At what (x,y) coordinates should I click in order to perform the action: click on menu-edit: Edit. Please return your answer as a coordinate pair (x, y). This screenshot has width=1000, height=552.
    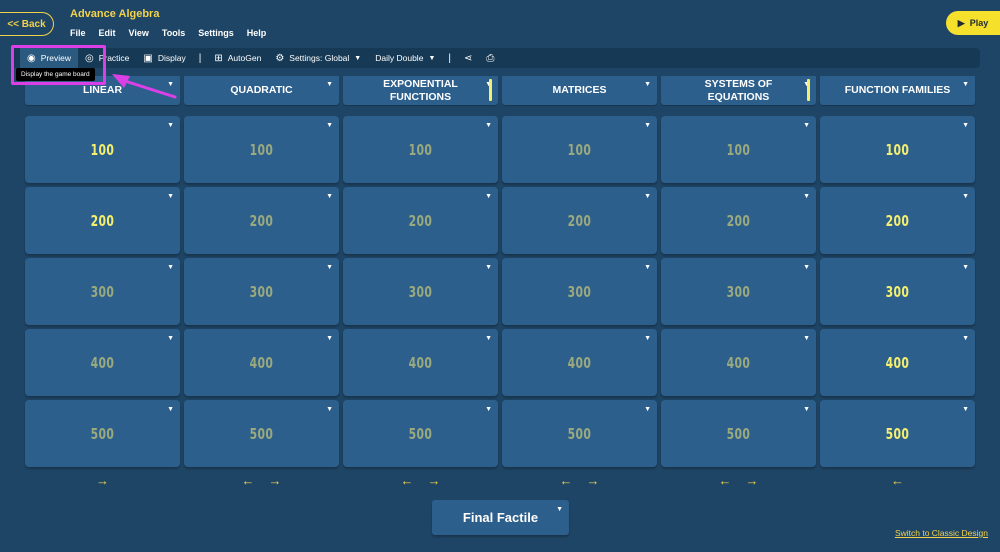
    Looking at the image, I should click on (107, 33).